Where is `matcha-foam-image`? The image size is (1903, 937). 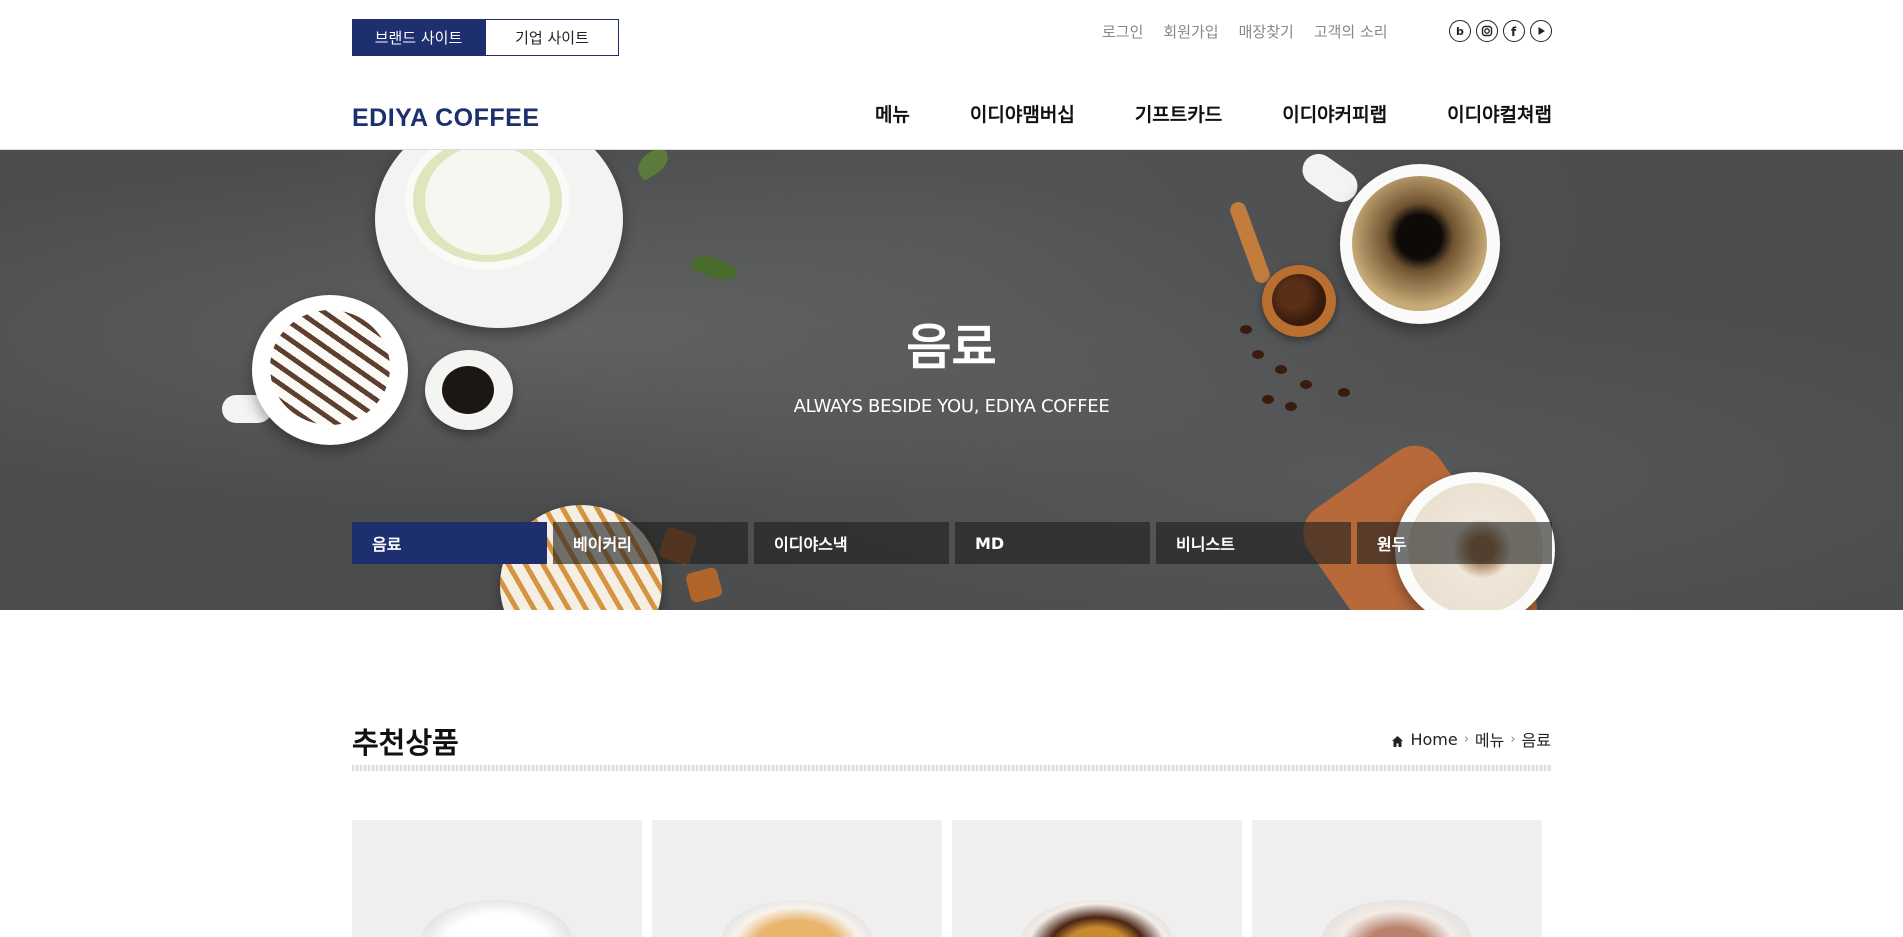
matcha-foam-image is located at coordinates (487, 202).